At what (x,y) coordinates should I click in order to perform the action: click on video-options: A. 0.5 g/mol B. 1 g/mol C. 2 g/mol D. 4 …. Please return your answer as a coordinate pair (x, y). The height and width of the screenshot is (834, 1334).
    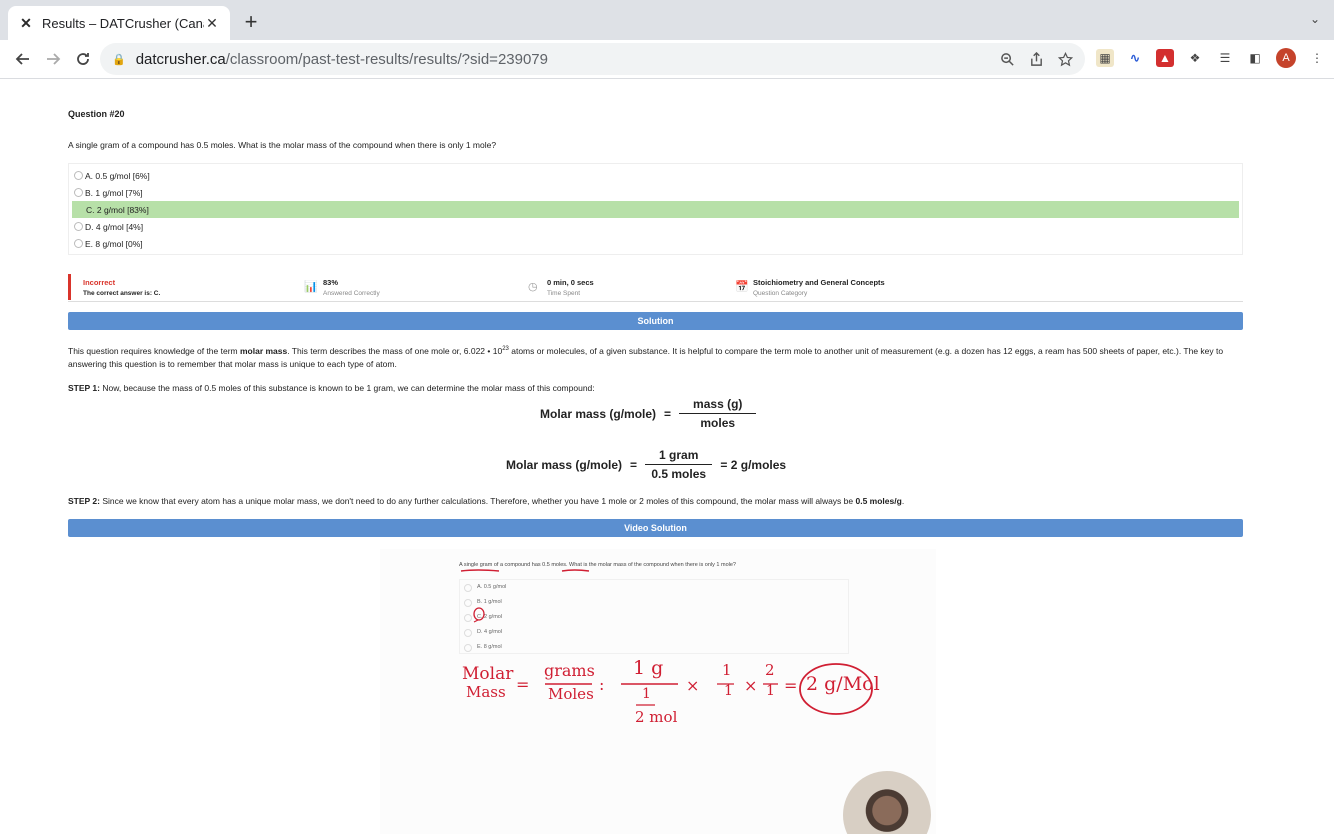
    Looking at the image, I should click on (654, 616).